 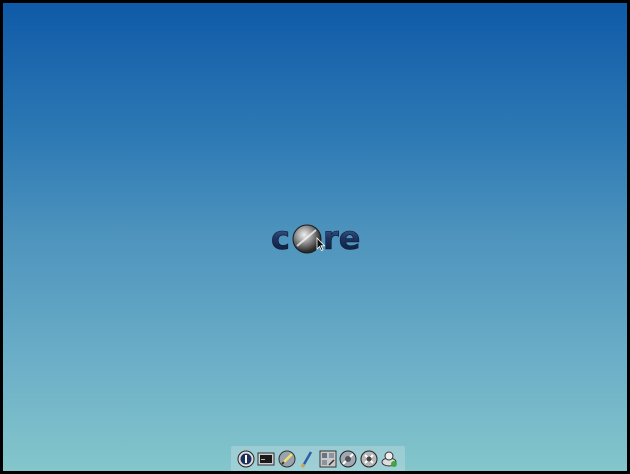 I want to click on power-icon, so click(x=245, y=458).